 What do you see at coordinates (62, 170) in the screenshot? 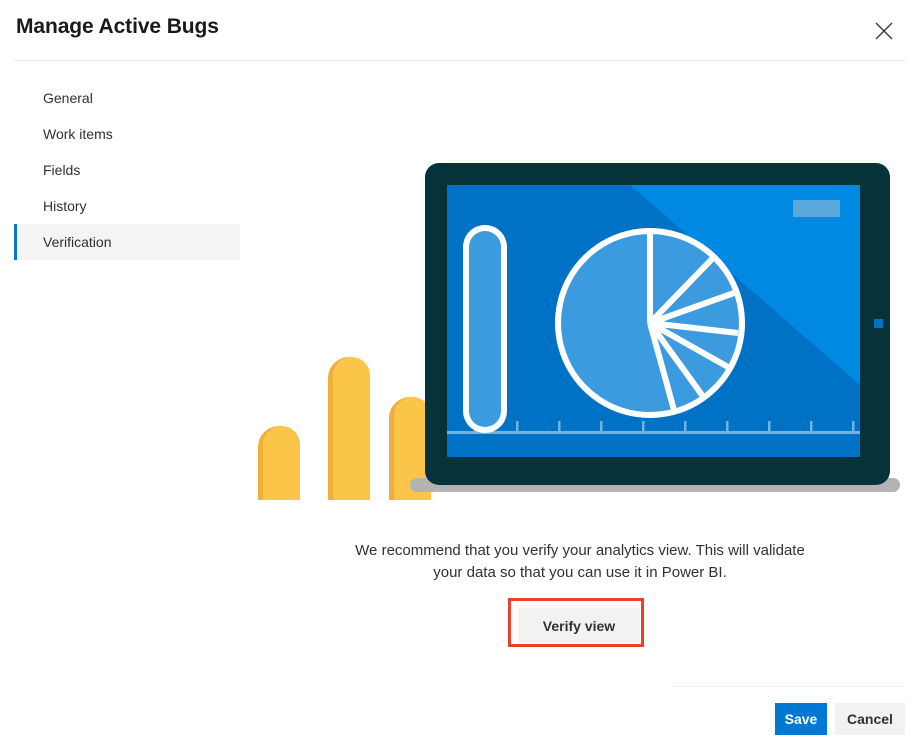
I see `sidebar-item-label: Fields` at bounding box center [62, 170].